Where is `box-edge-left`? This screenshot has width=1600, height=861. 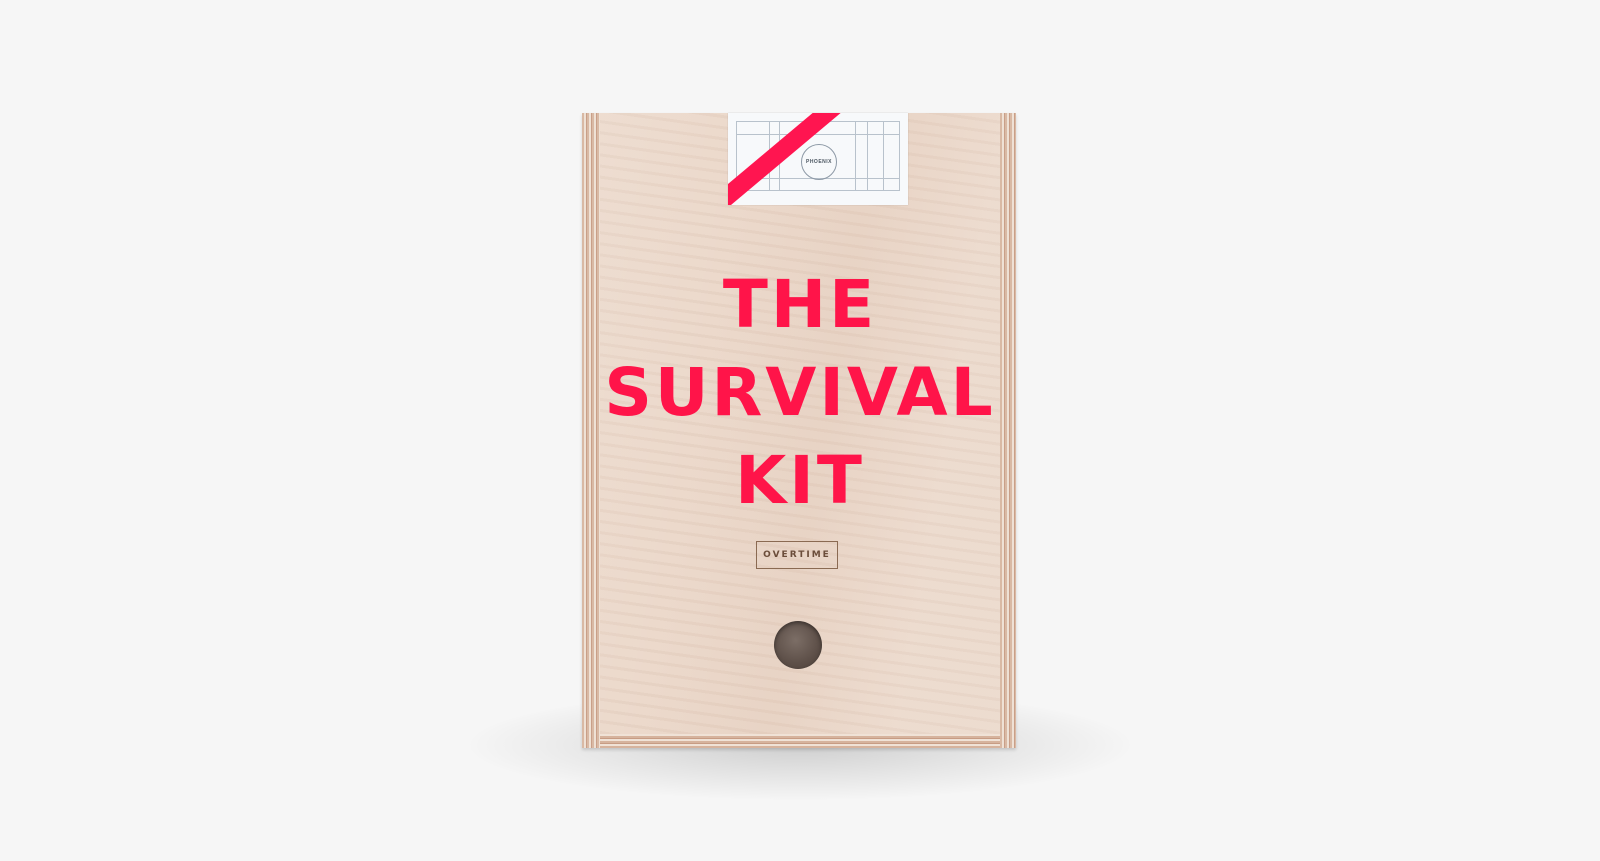
box-edge-left is located at coordinates (591, 430).